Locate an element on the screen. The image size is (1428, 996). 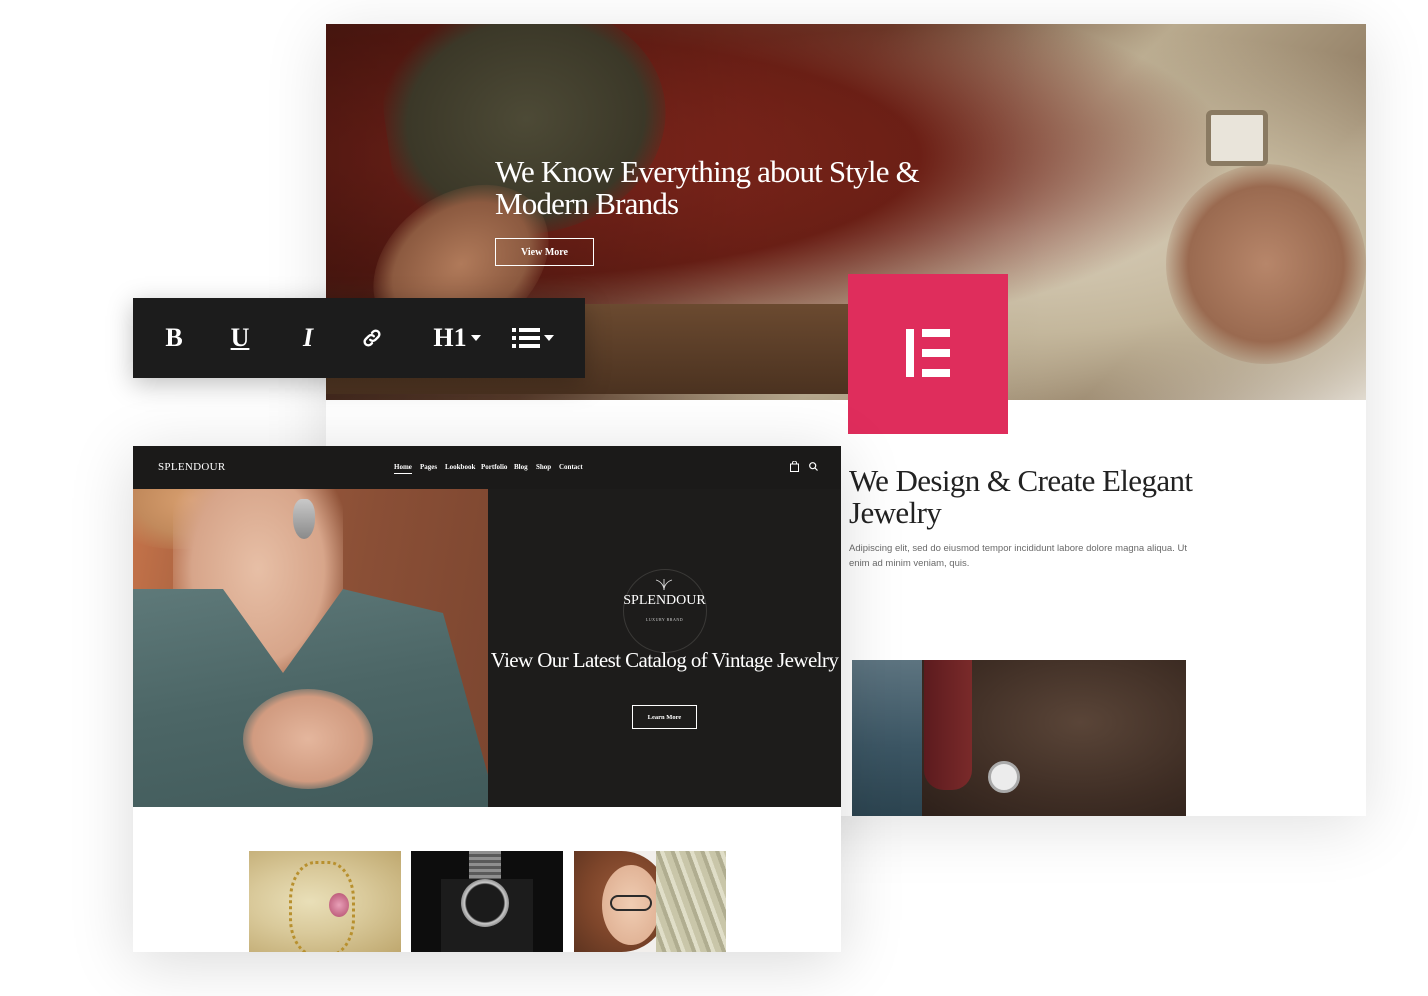
leaf-icon is located at coordinates (664, 585).